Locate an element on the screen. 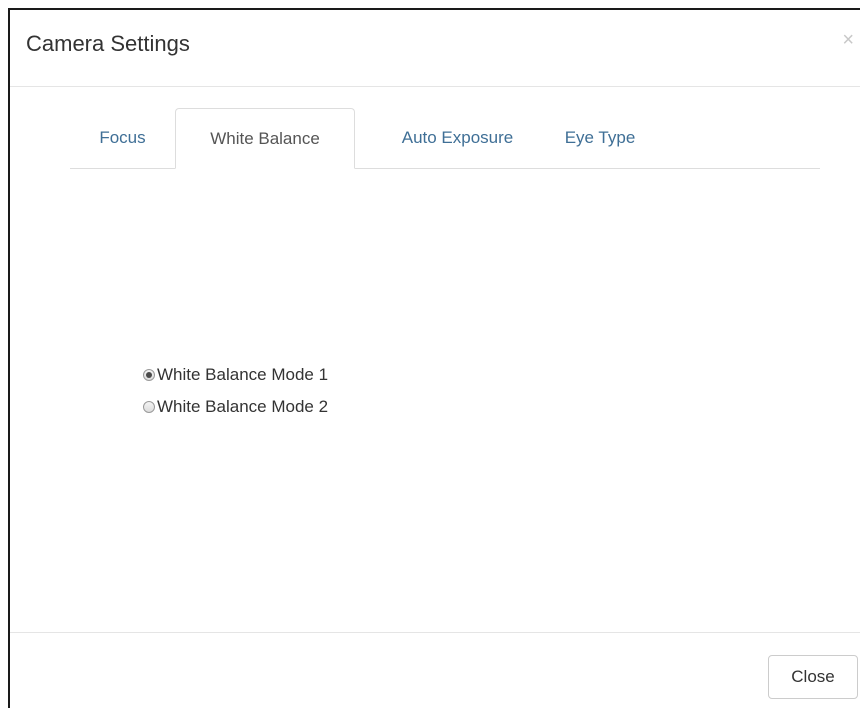  tab-white-balance: White Balance is located at coordinates (265, 138).